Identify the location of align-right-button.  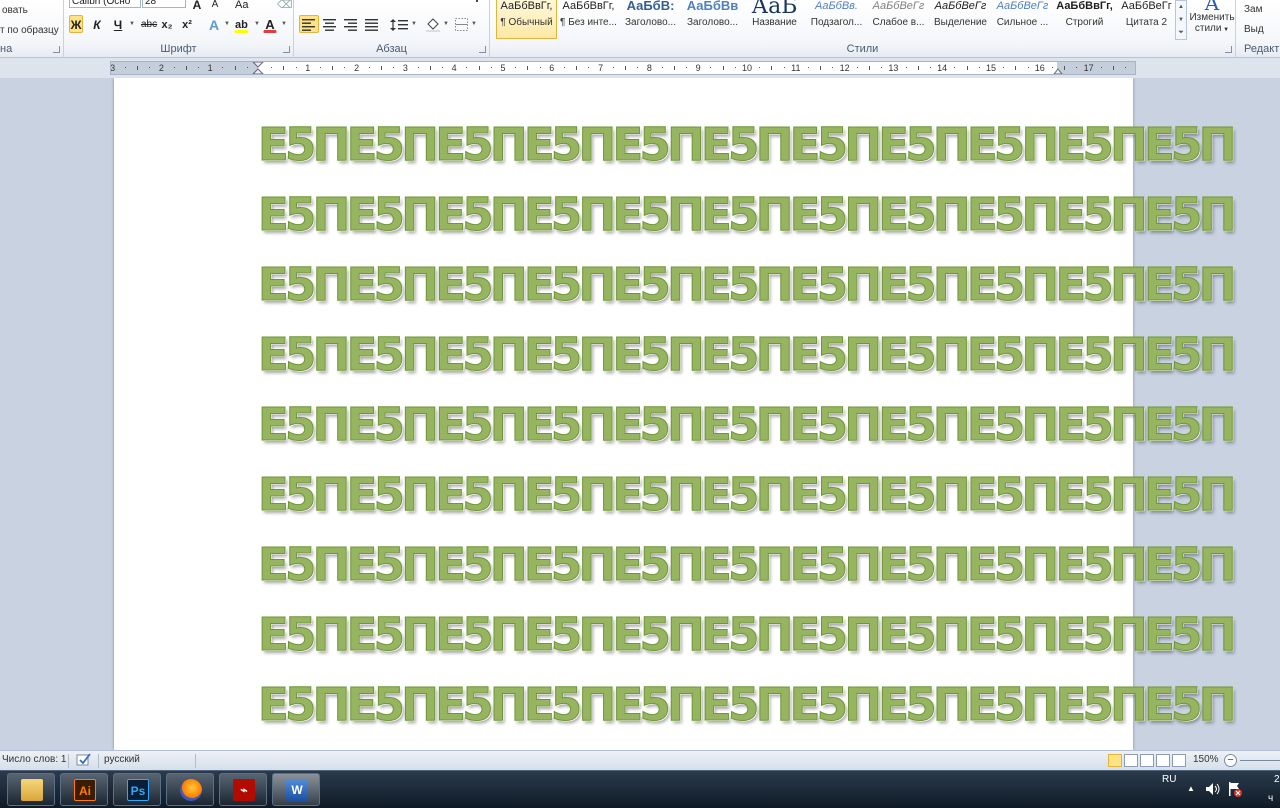
(351, 24).